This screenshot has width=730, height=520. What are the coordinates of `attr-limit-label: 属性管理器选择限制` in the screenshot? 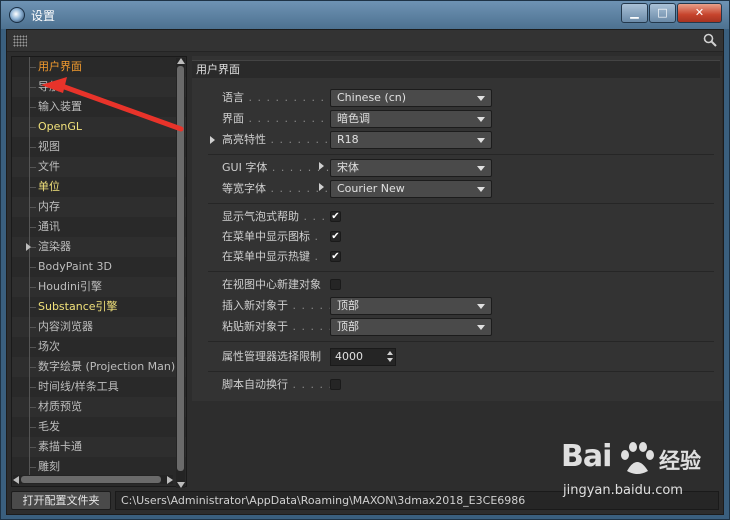 It's located at (271, 356).